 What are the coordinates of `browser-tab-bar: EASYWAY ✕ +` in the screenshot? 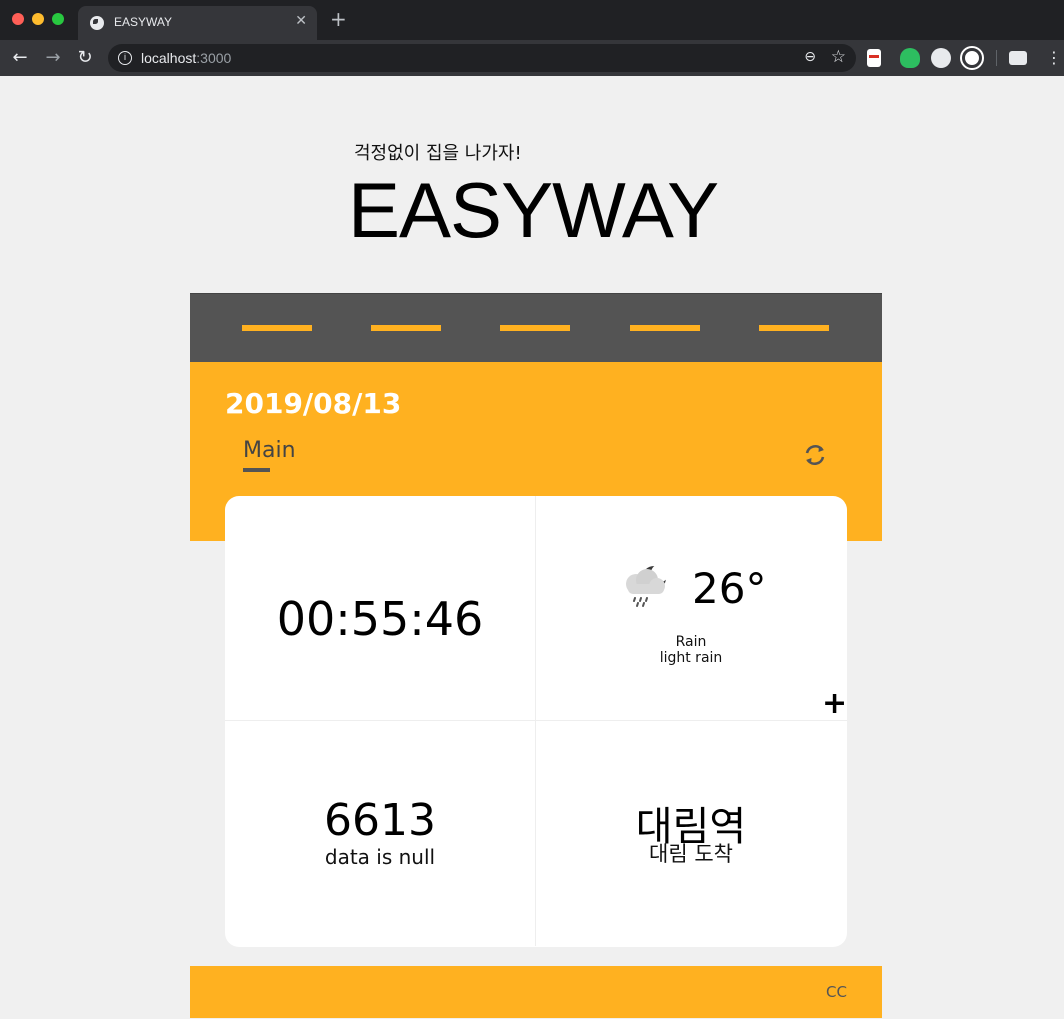 It's located at (532, 20).